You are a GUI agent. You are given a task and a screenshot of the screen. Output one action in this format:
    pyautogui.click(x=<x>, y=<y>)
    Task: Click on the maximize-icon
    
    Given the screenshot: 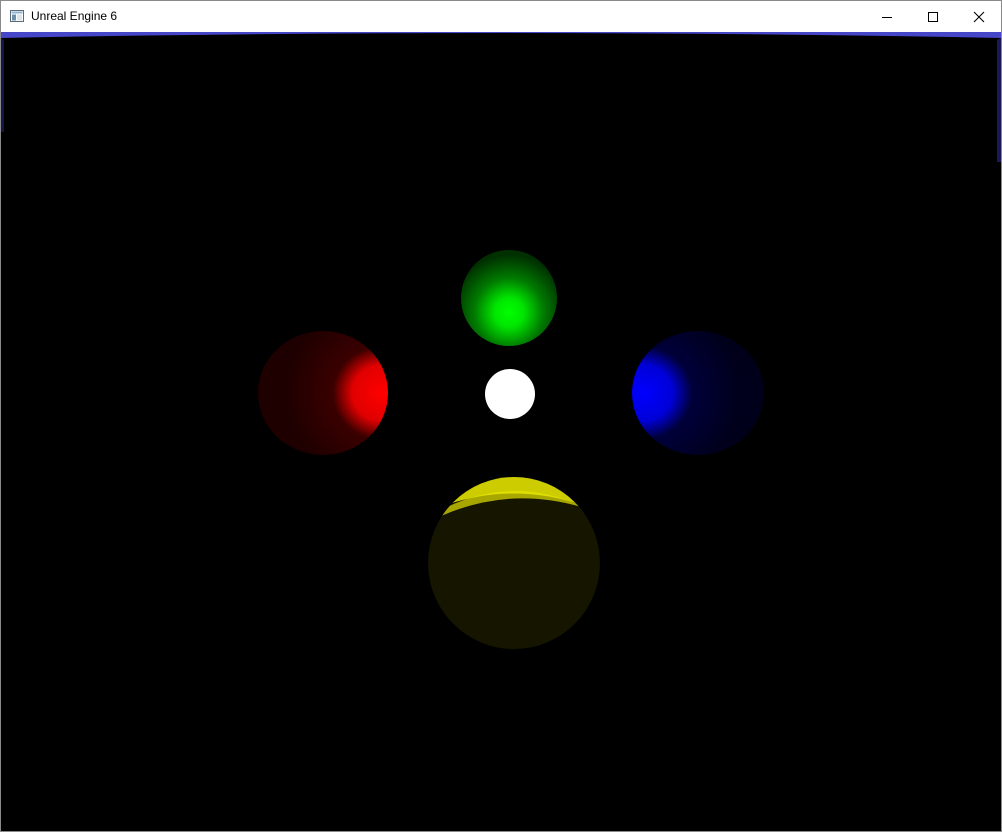 What is the action you would take?
    pyautogui.click(x=933, y=16)
    